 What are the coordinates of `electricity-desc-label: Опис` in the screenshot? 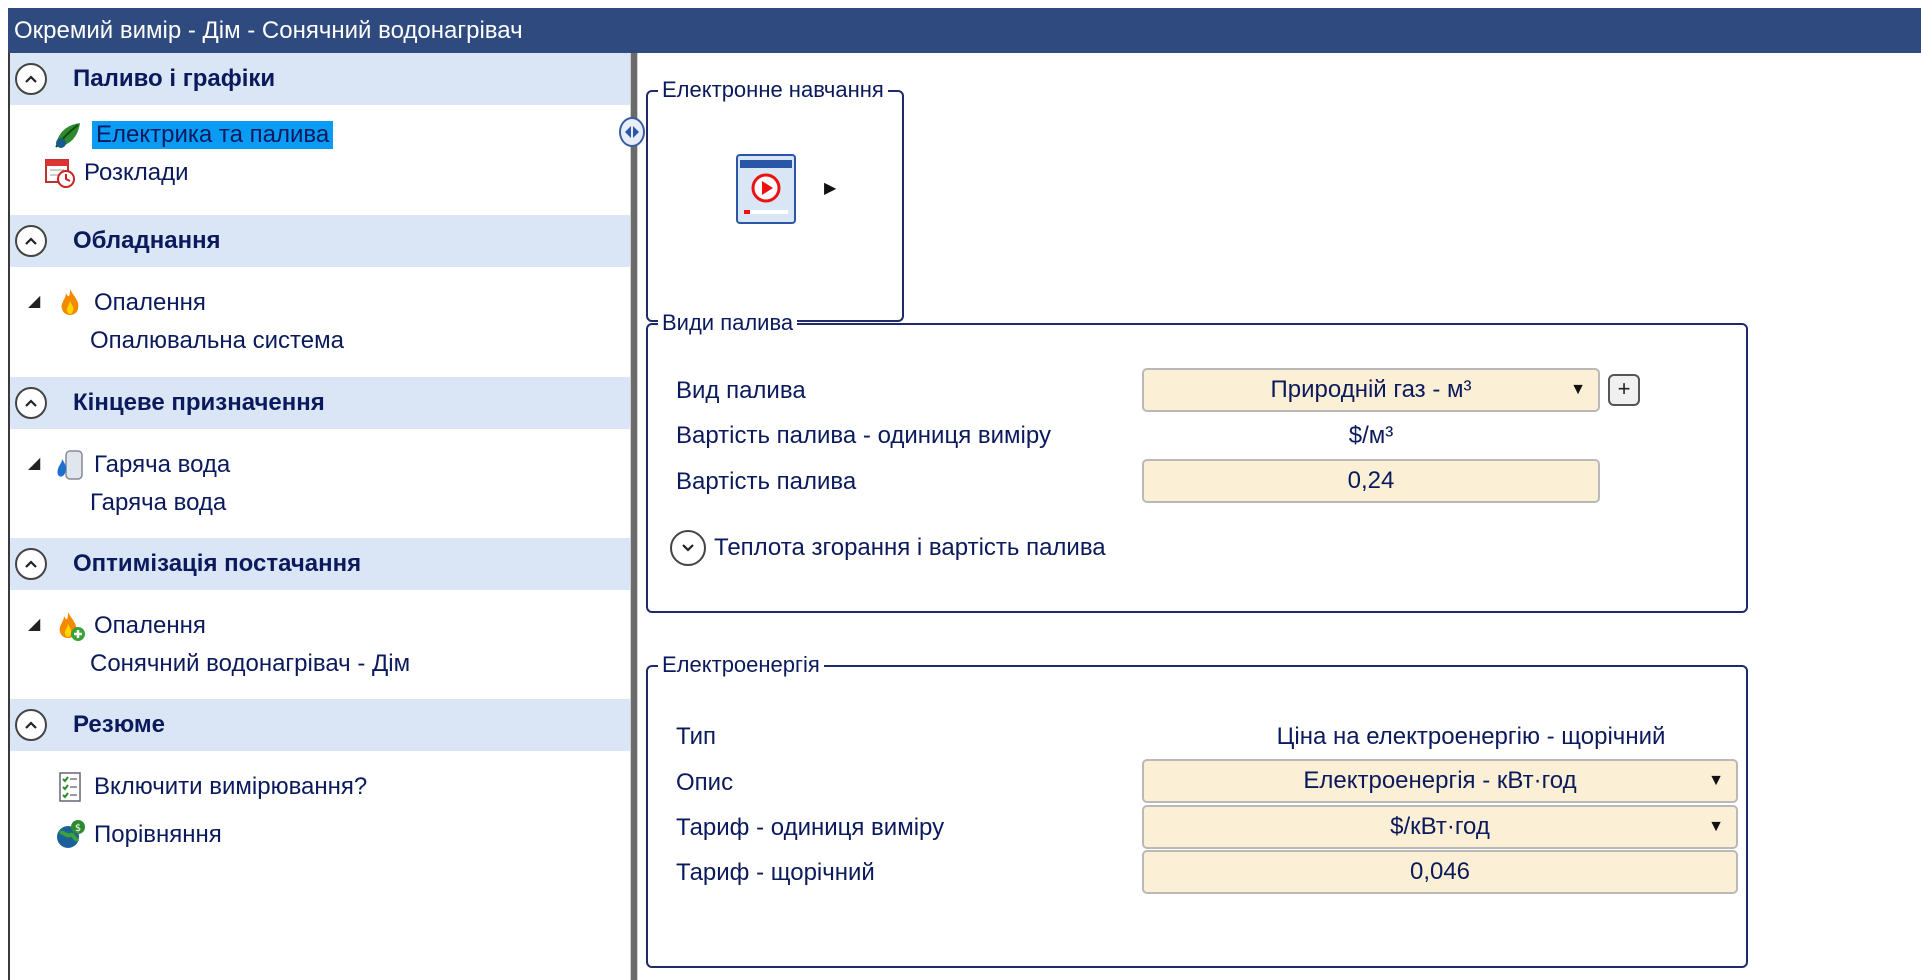 It's located at (705, 782).